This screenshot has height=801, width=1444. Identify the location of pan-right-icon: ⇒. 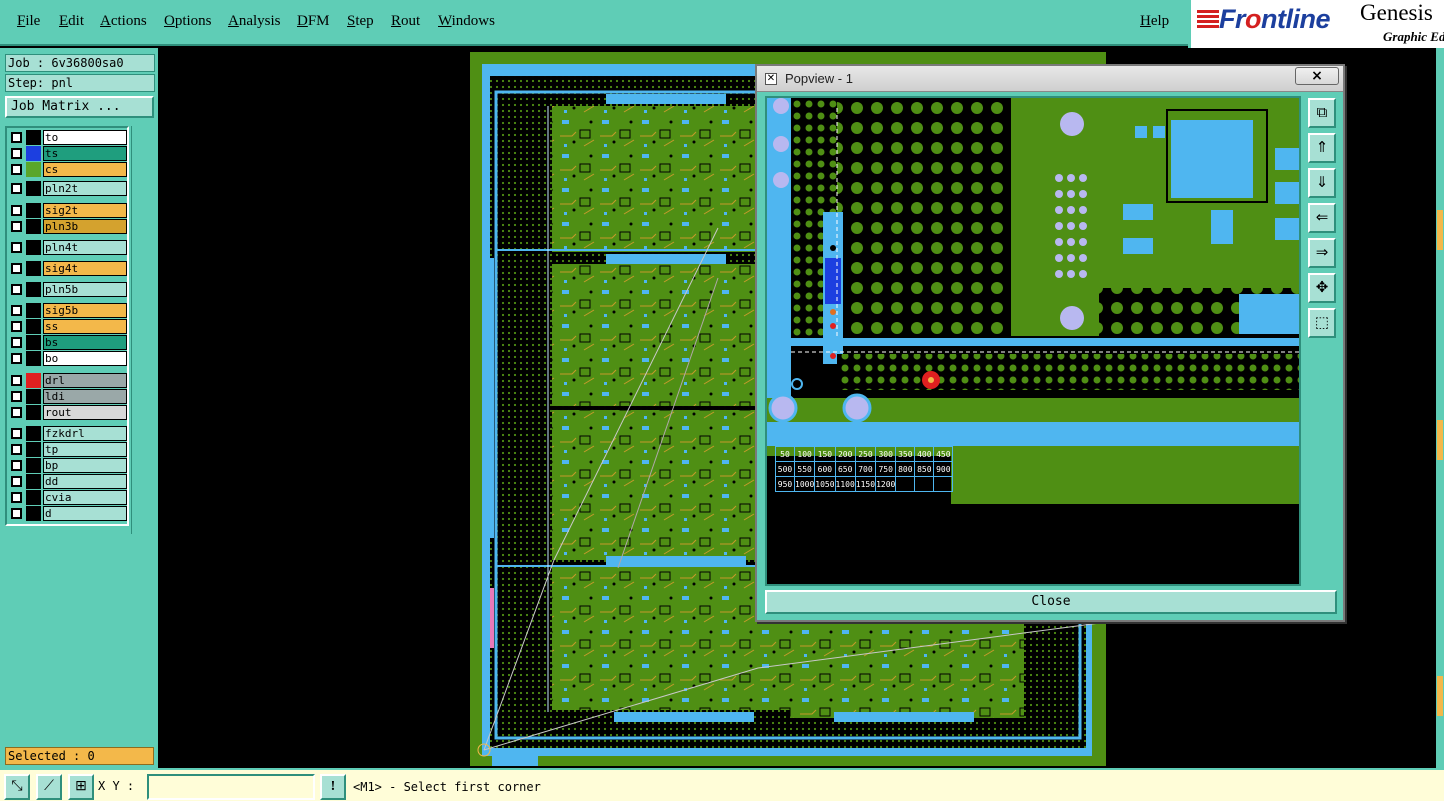
(1322, 253).